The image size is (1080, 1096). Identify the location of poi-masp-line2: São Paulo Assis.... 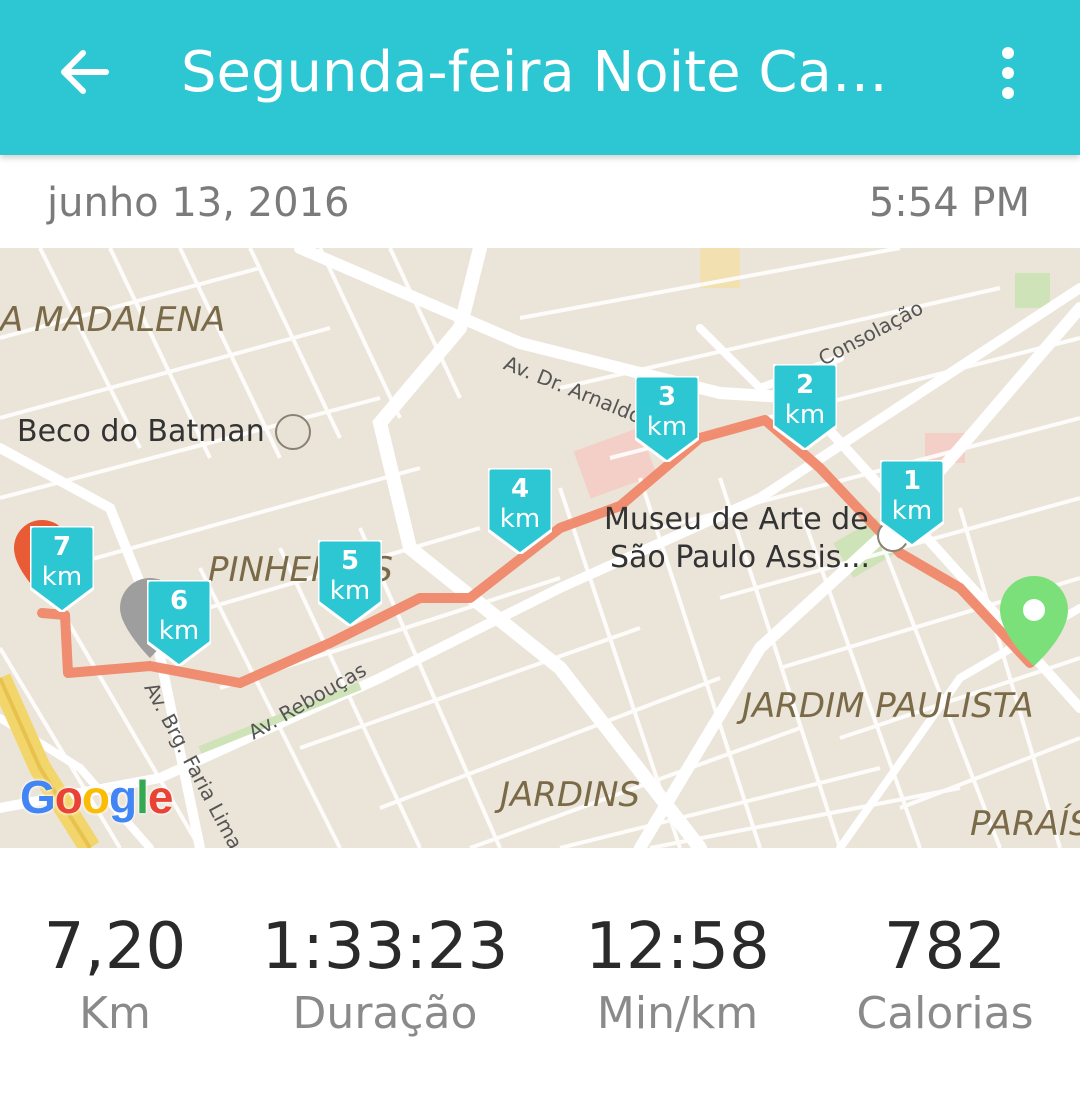
(740, 557).